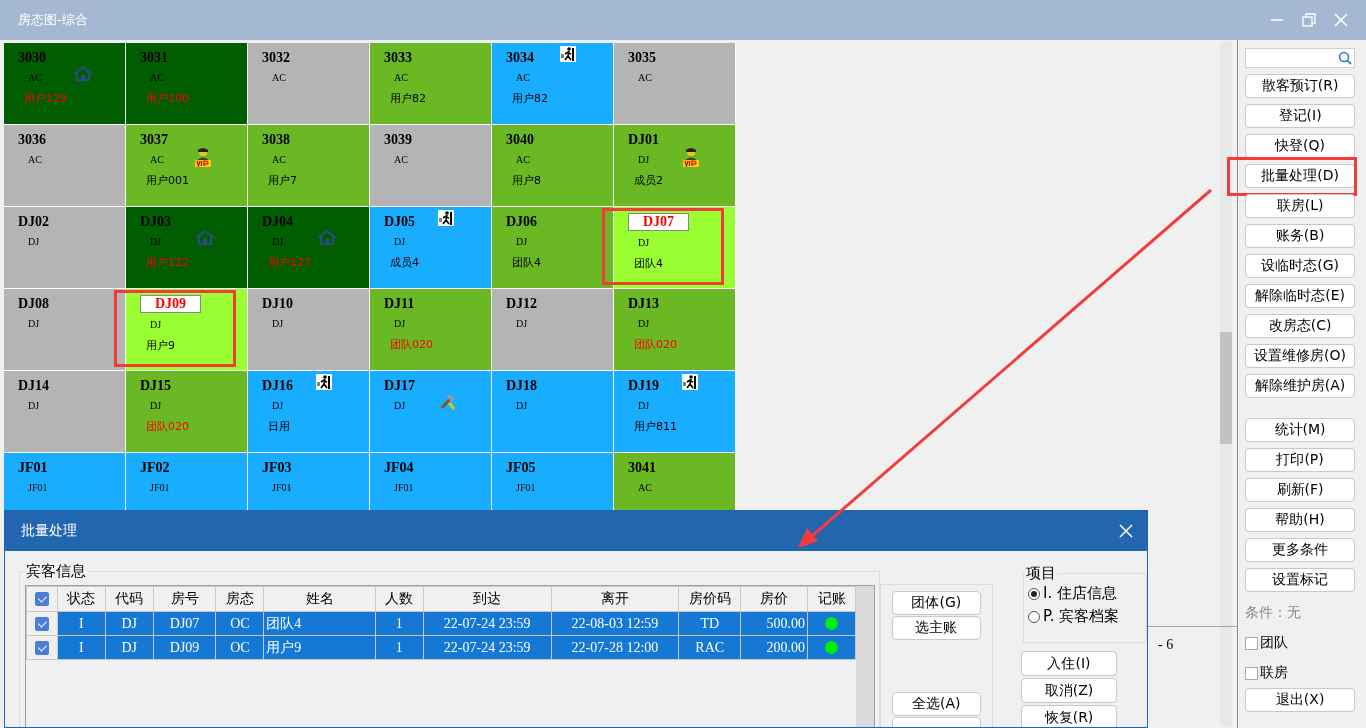 The width and height of the screenshot is (1366, 728). I want to click on room-tile: DJ16 DJ 日用, so click(309, 412).